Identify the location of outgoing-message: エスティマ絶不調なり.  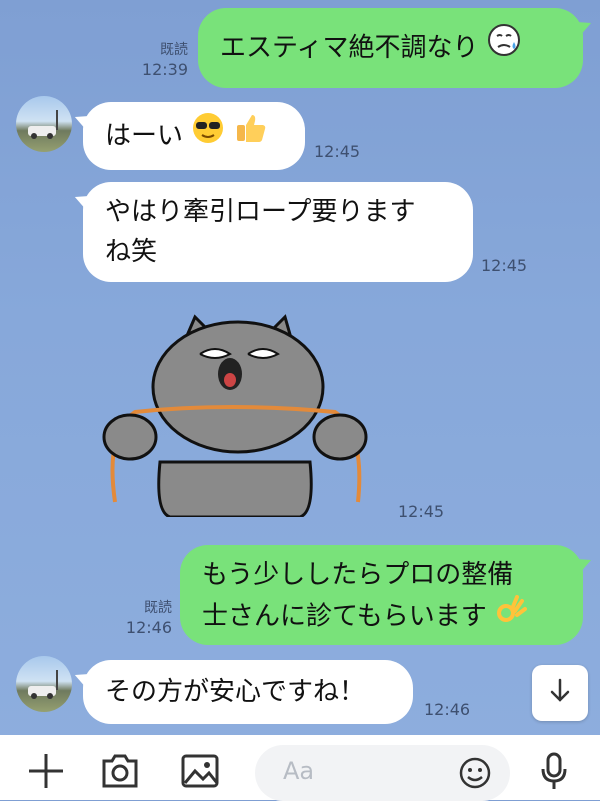
(390, 48).